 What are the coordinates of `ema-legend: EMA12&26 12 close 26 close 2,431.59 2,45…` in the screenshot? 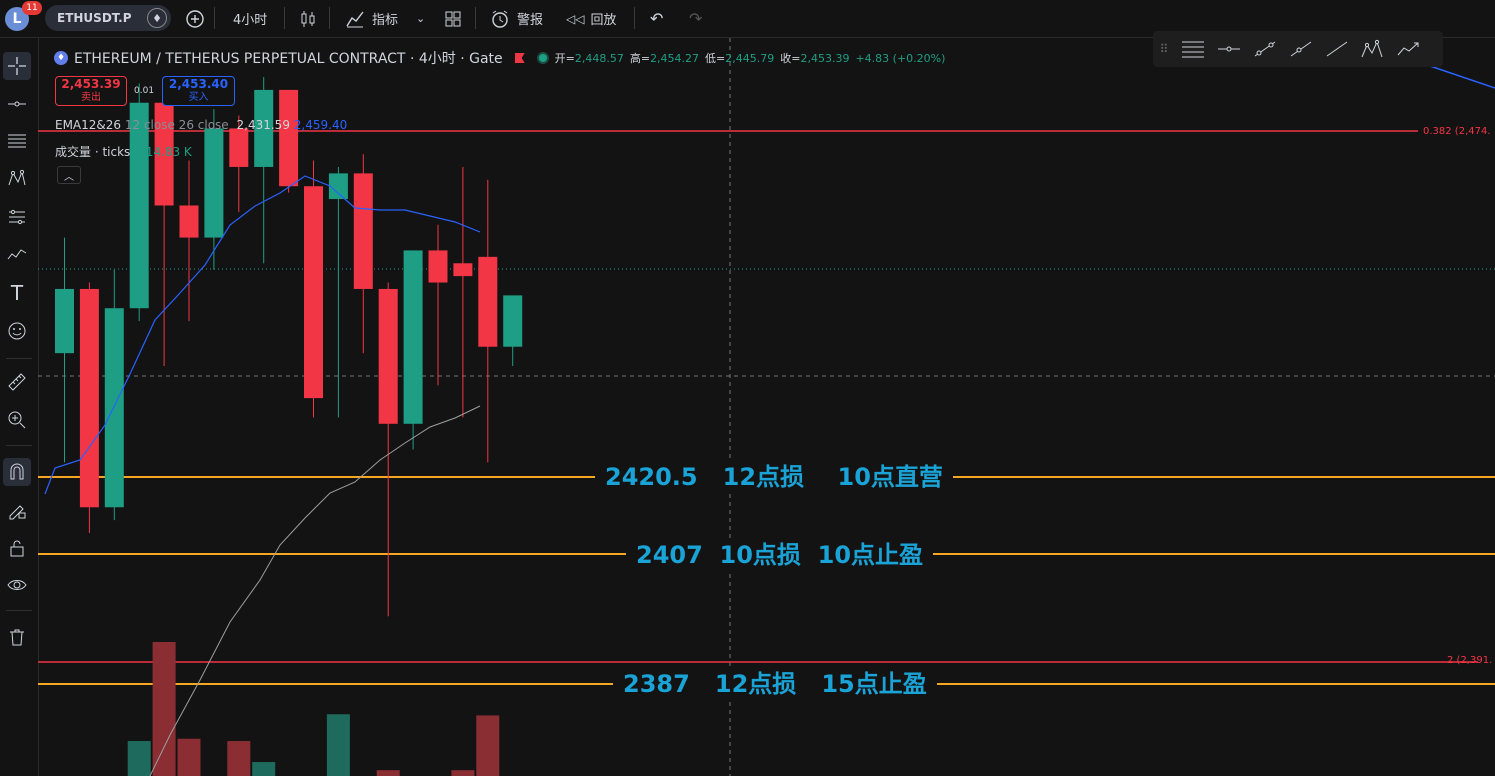 It's located at (201, 125).